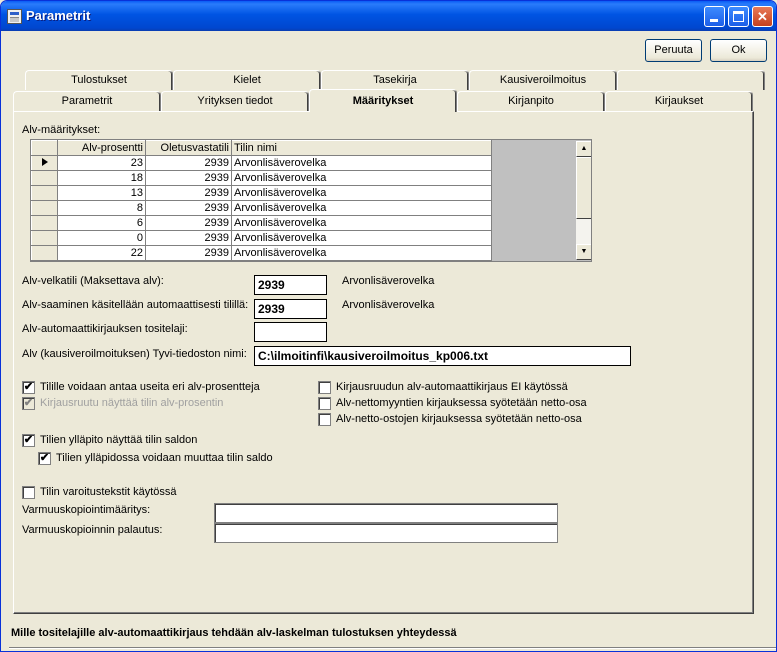 This screenshot has width=777, height=652. I want to click on alv-saaminen-input: 2939, so click(290, 309).